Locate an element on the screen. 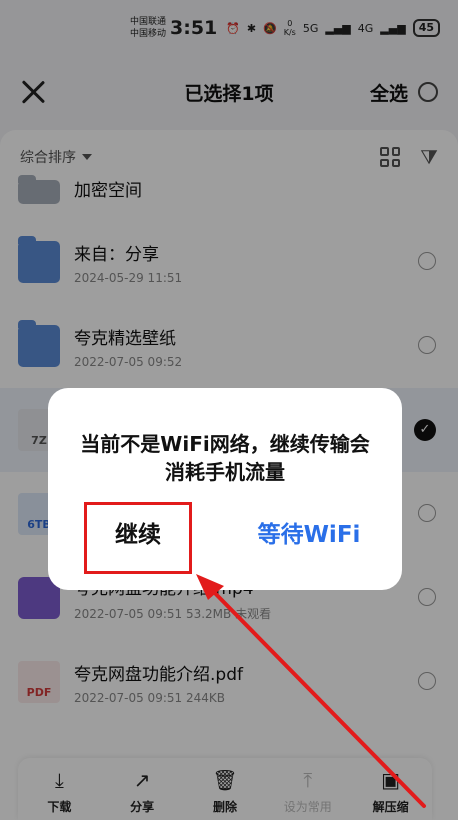 The height and width of the screenshot is (820, 458). dialog-message: 当前不是WiFi网络，继续传输会消耗手机流量 is located at coordinates (225, 458).